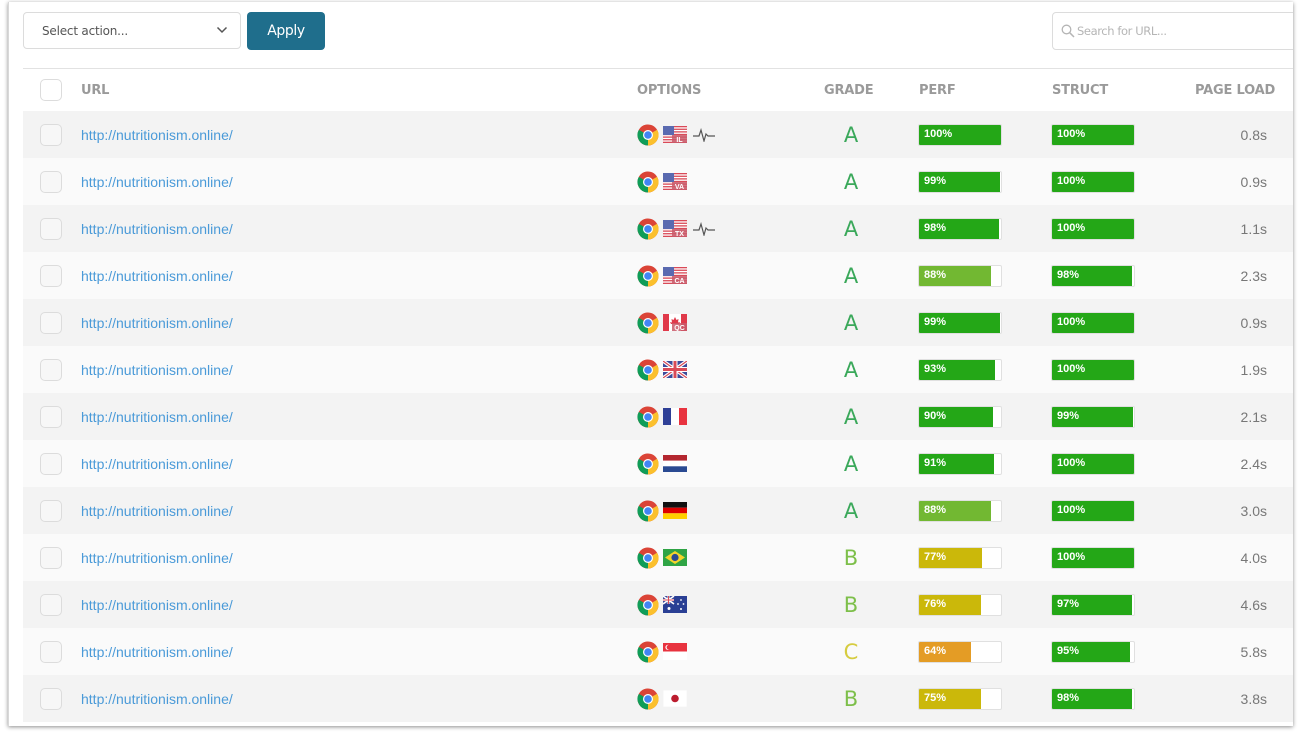 Image resolution: width=1301 pixels, height=735 pixels. Describe the element at coordinates (1068, 650) in the screenshot. I see `struct-score-label: 95%` at that location.